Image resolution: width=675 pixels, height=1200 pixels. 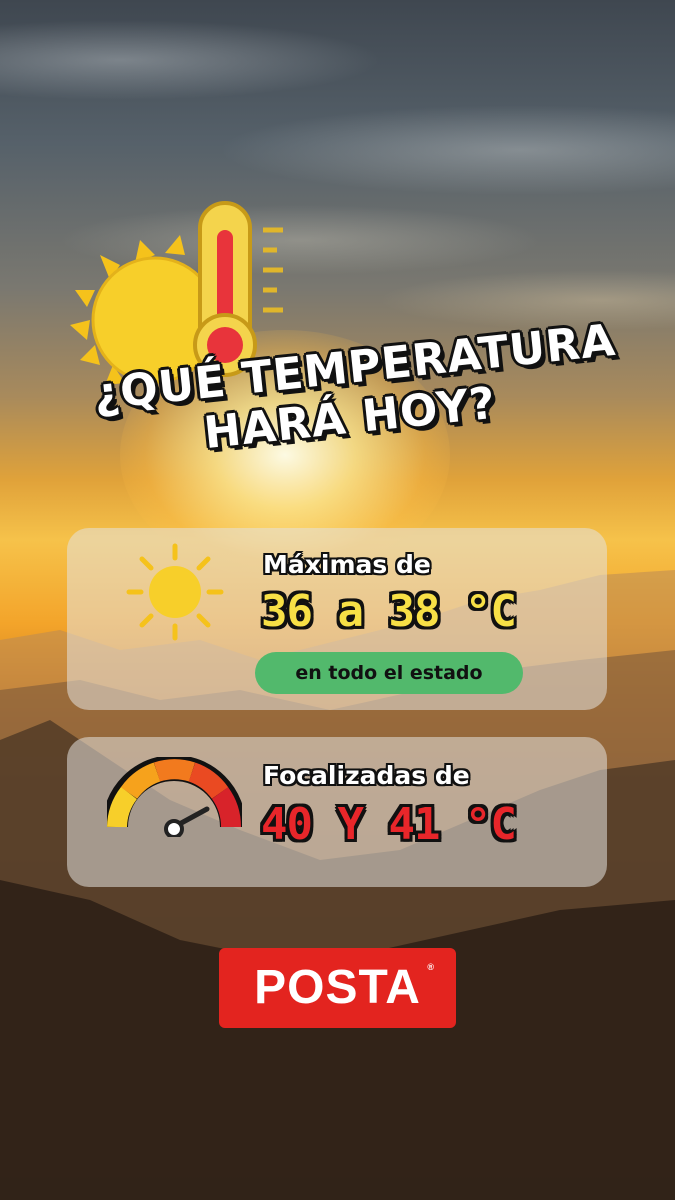 What do you see at coordinates (430, 967) in the screenshot?
I see `registered-mark: ®` at bounding box center [430, 967].